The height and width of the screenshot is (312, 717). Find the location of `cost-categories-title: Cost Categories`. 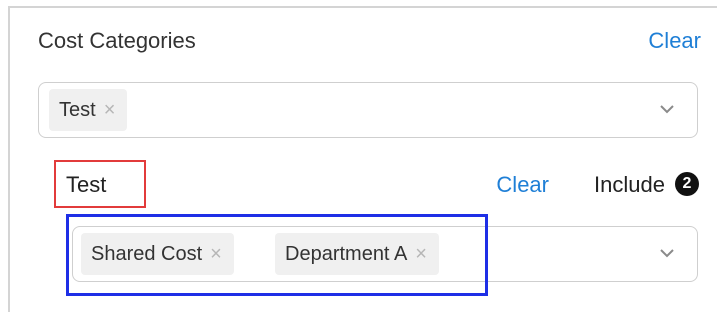

cost-categories-title: Cost Categories is located at coordinates (117, 40).